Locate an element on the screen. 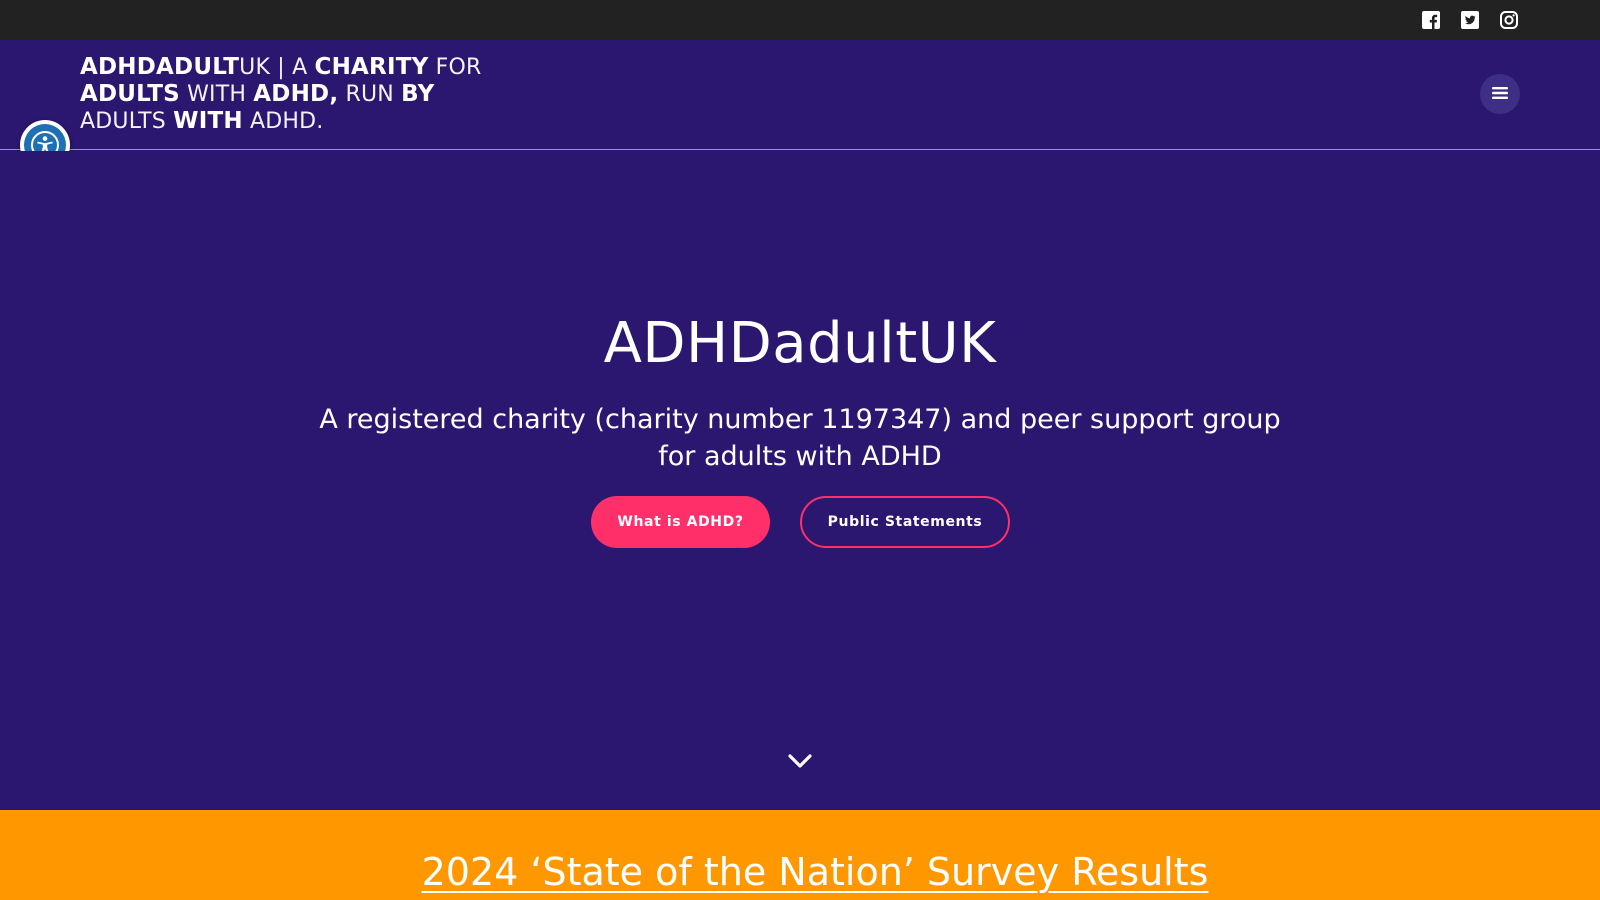 Image resolution: width=1600 pixels, height=900 pixels. brand-text: ADHD, is located at coordinates (296, 94).